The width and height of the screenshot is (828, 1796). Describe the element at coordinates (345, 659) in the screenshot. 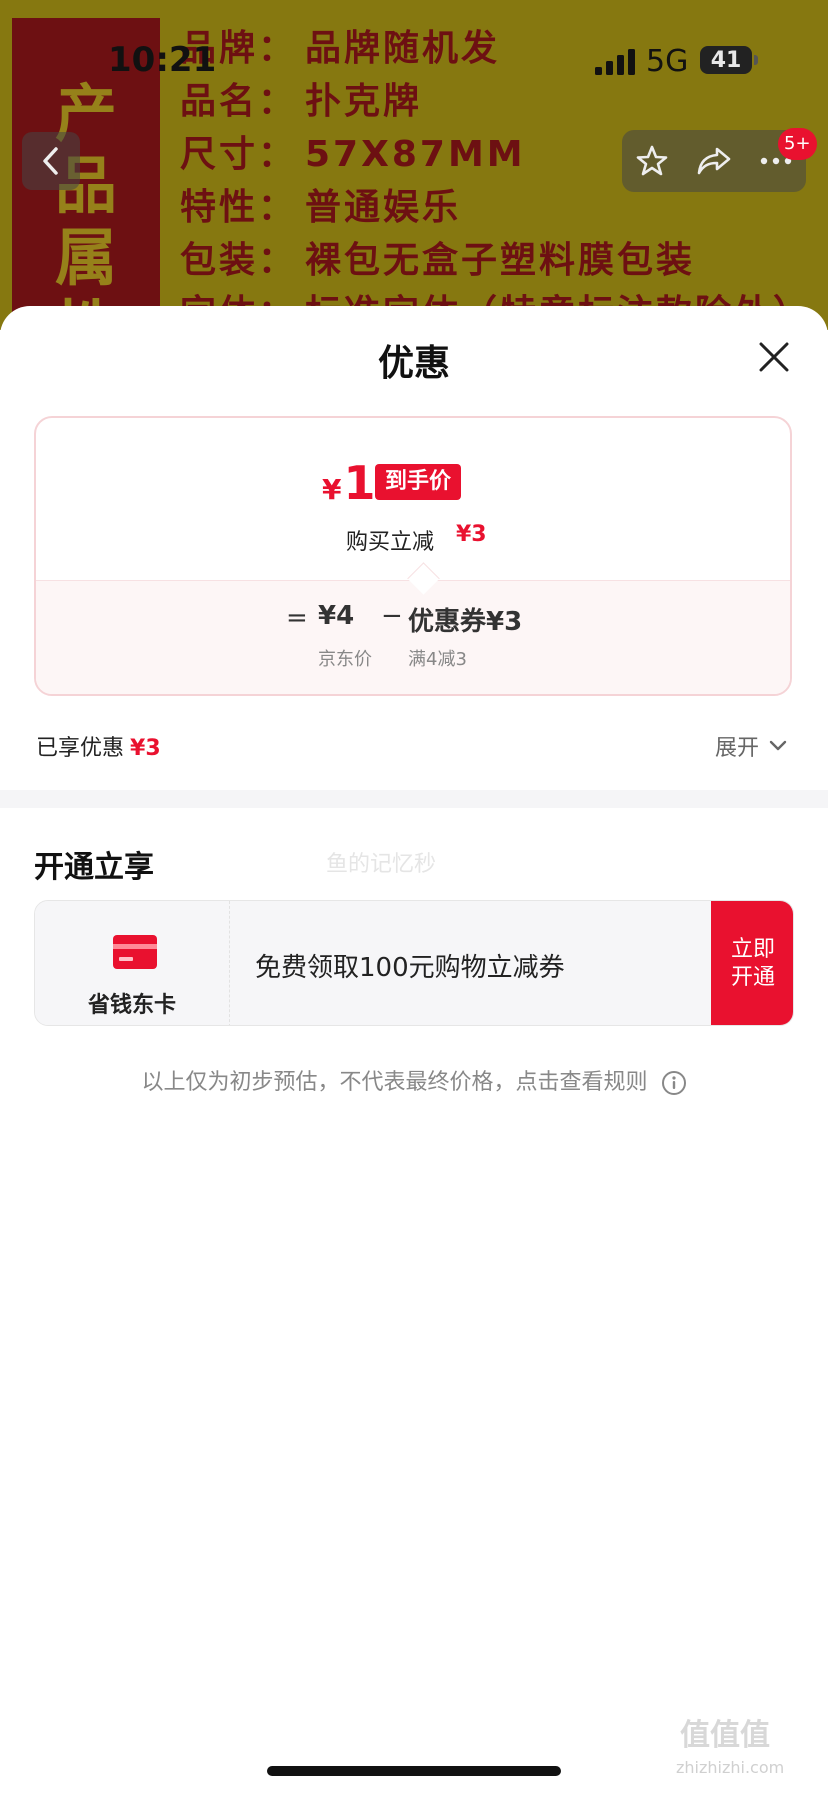

I see `jd-price-label: 京东价` at that location.